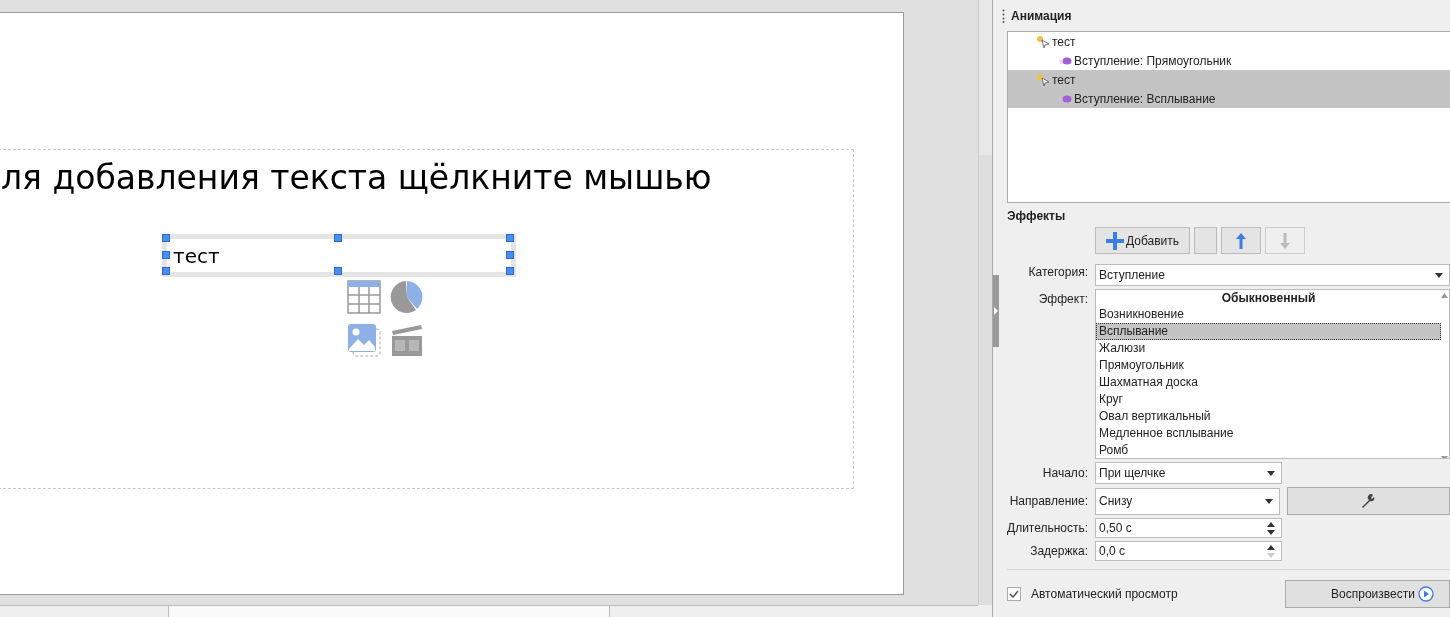 The width and height of the screenshot is (1450, 617). What do you see at coordinates (1444, 295) in the screenshot?
I see `scroll-up-icon` at bounding box center [1444, 295].